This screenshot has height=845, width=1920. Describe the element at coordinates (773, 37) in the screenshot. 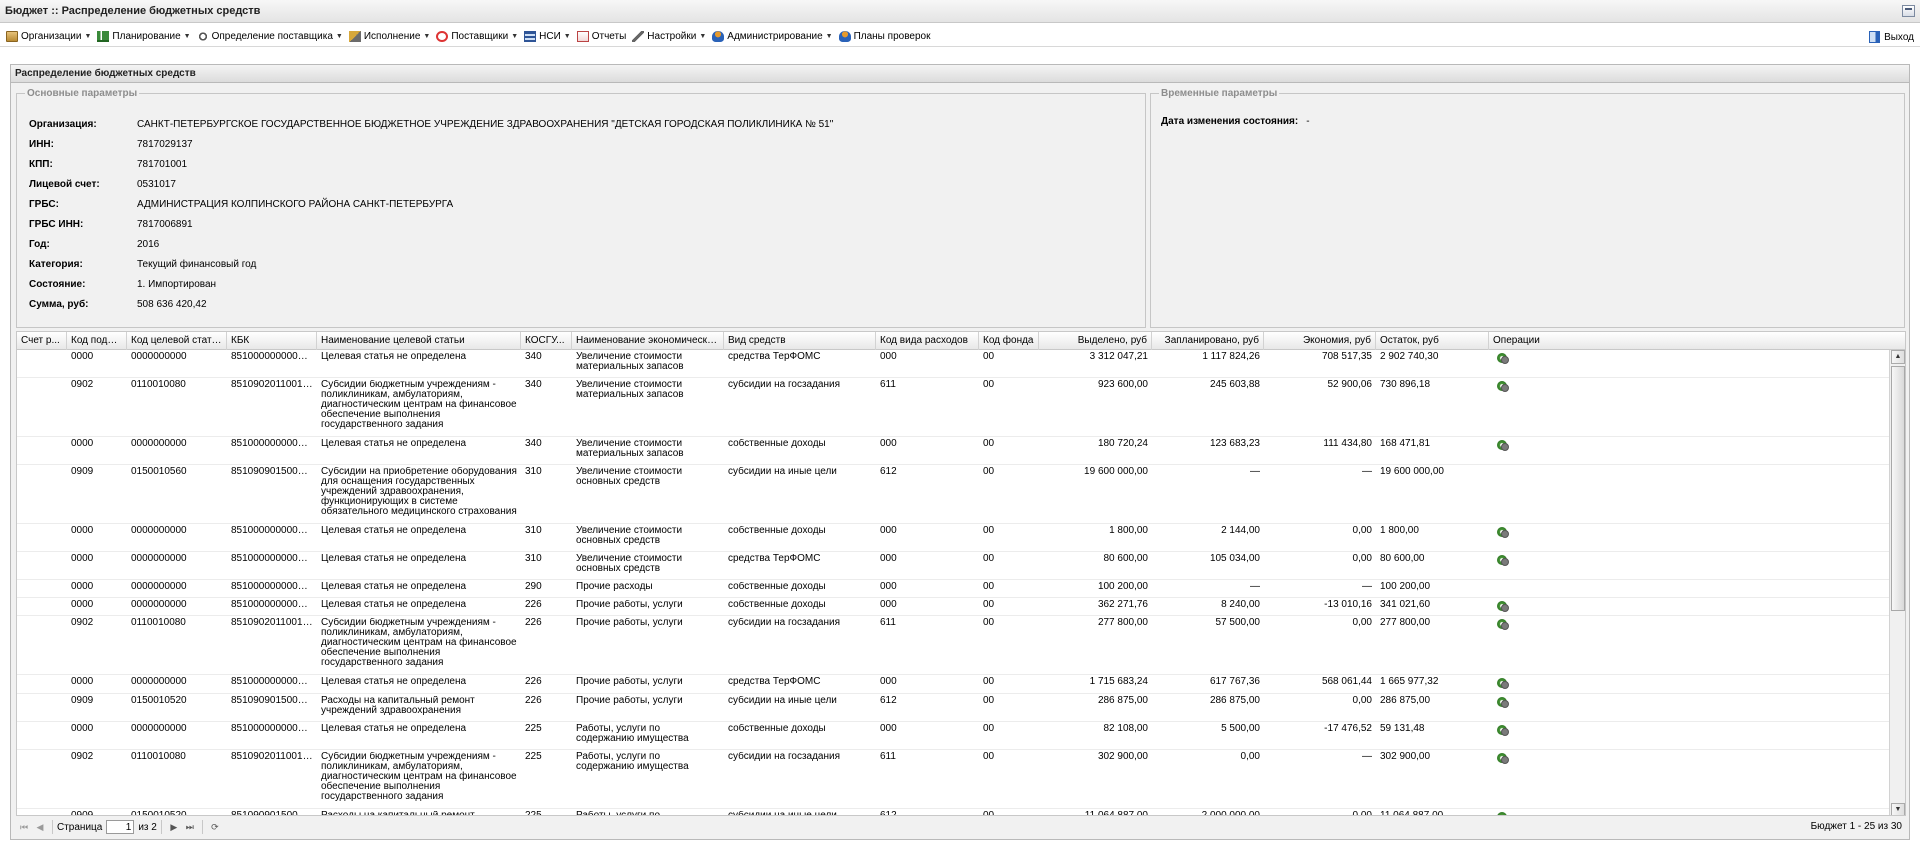

I see `menu-administration: Администрирование ▼` at that location.